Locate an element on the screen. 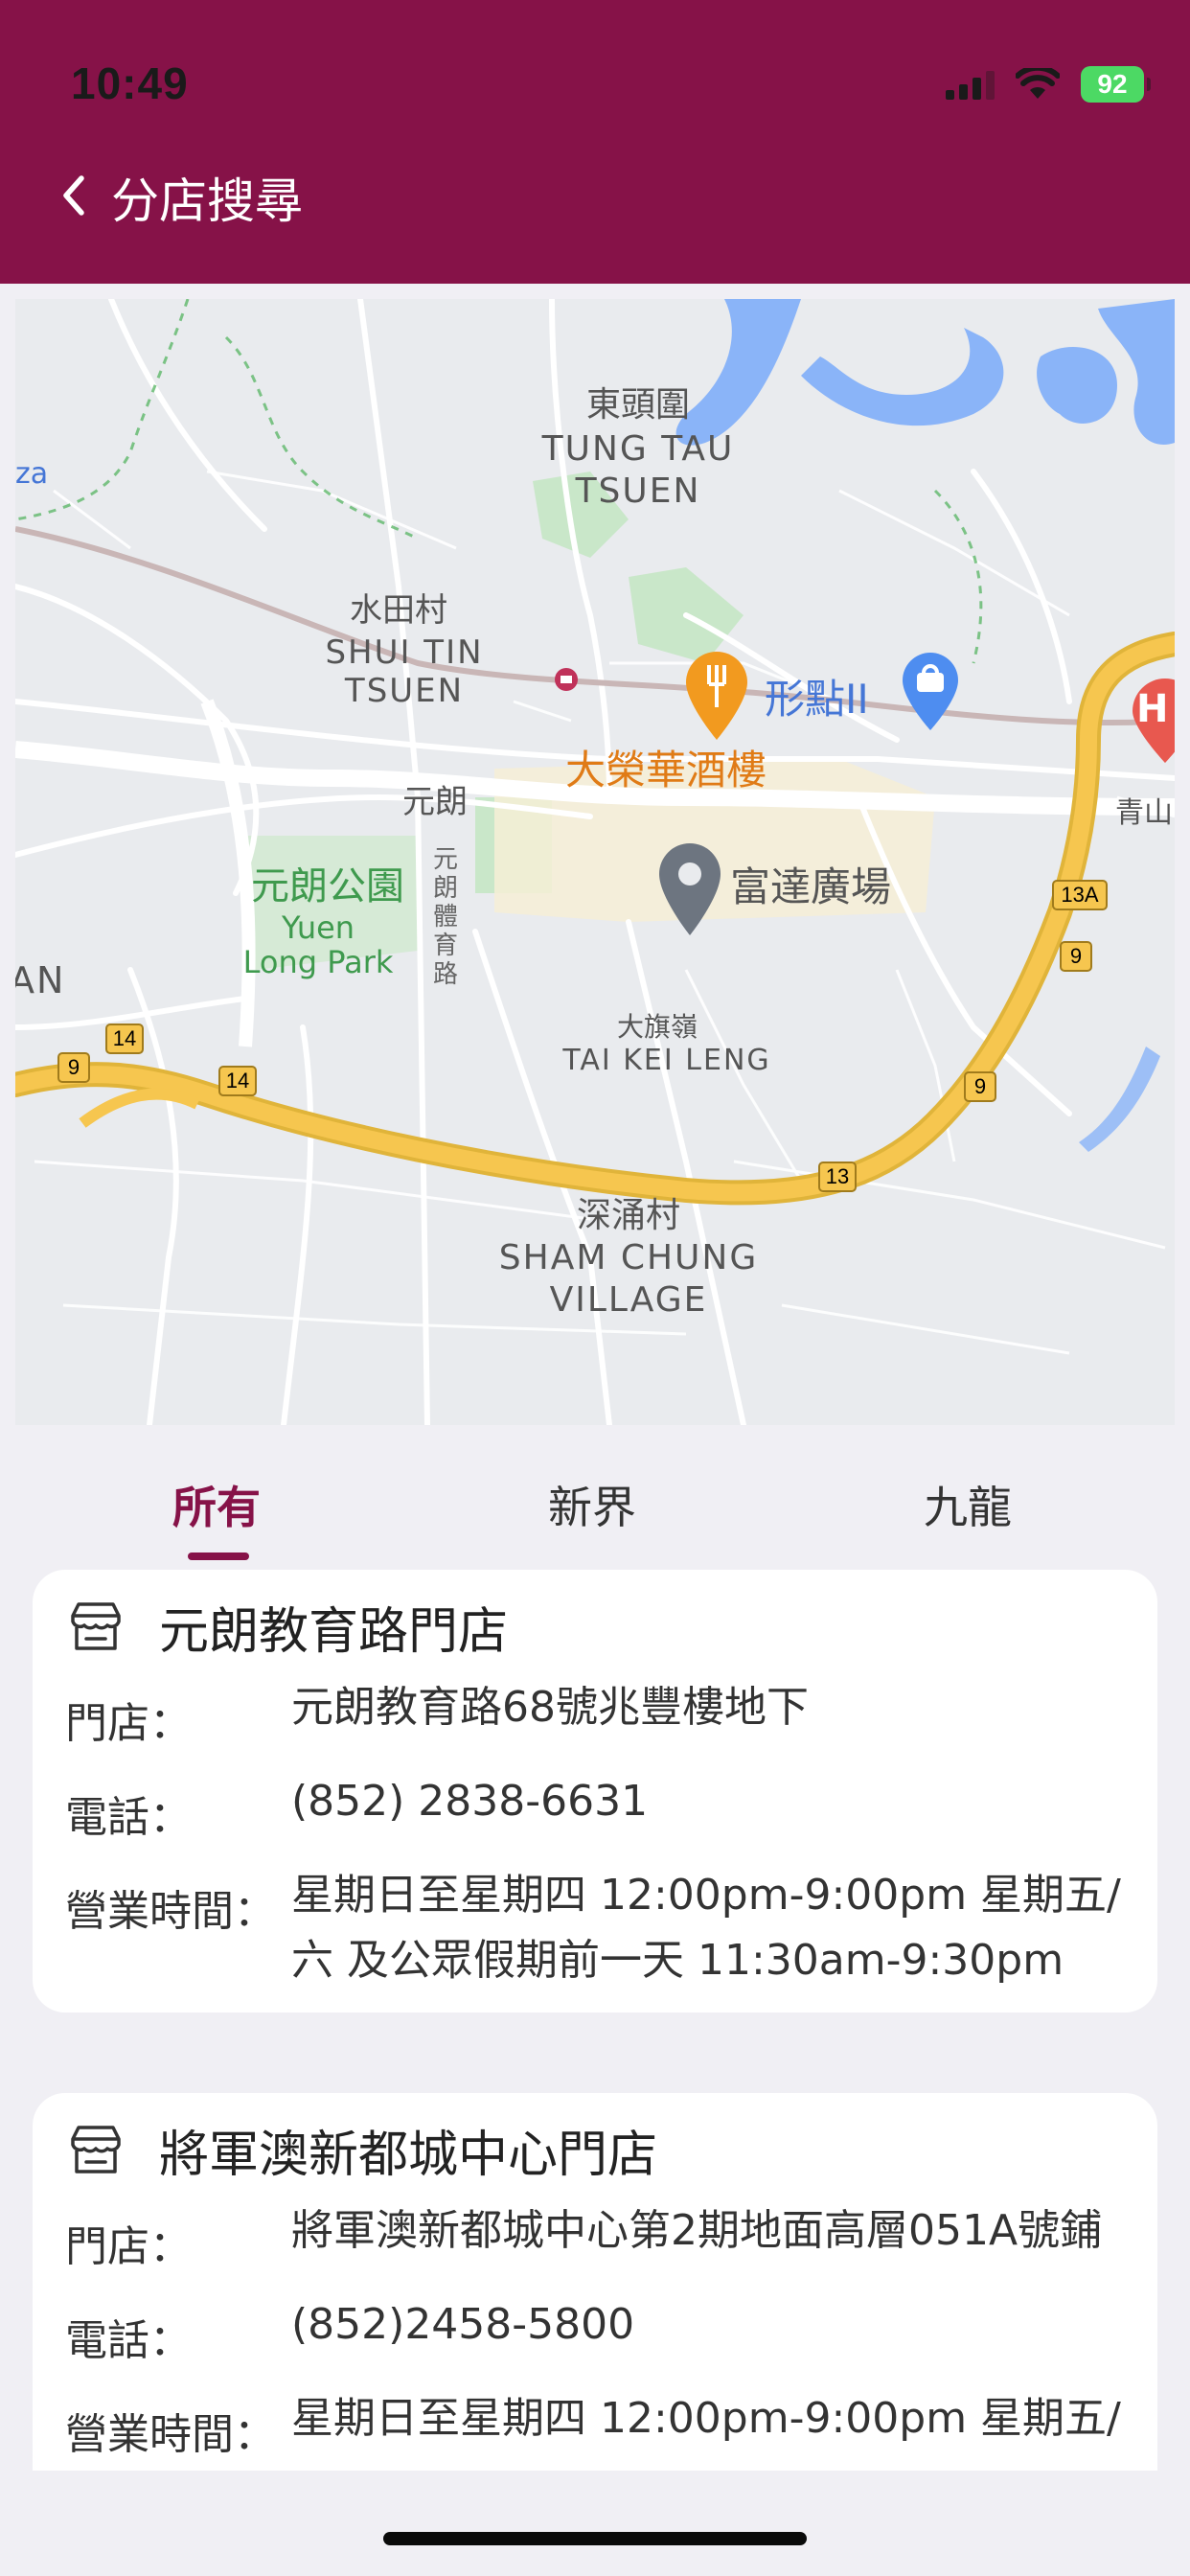  map-label: TUNG TAU is located at coordinates (638, 449).